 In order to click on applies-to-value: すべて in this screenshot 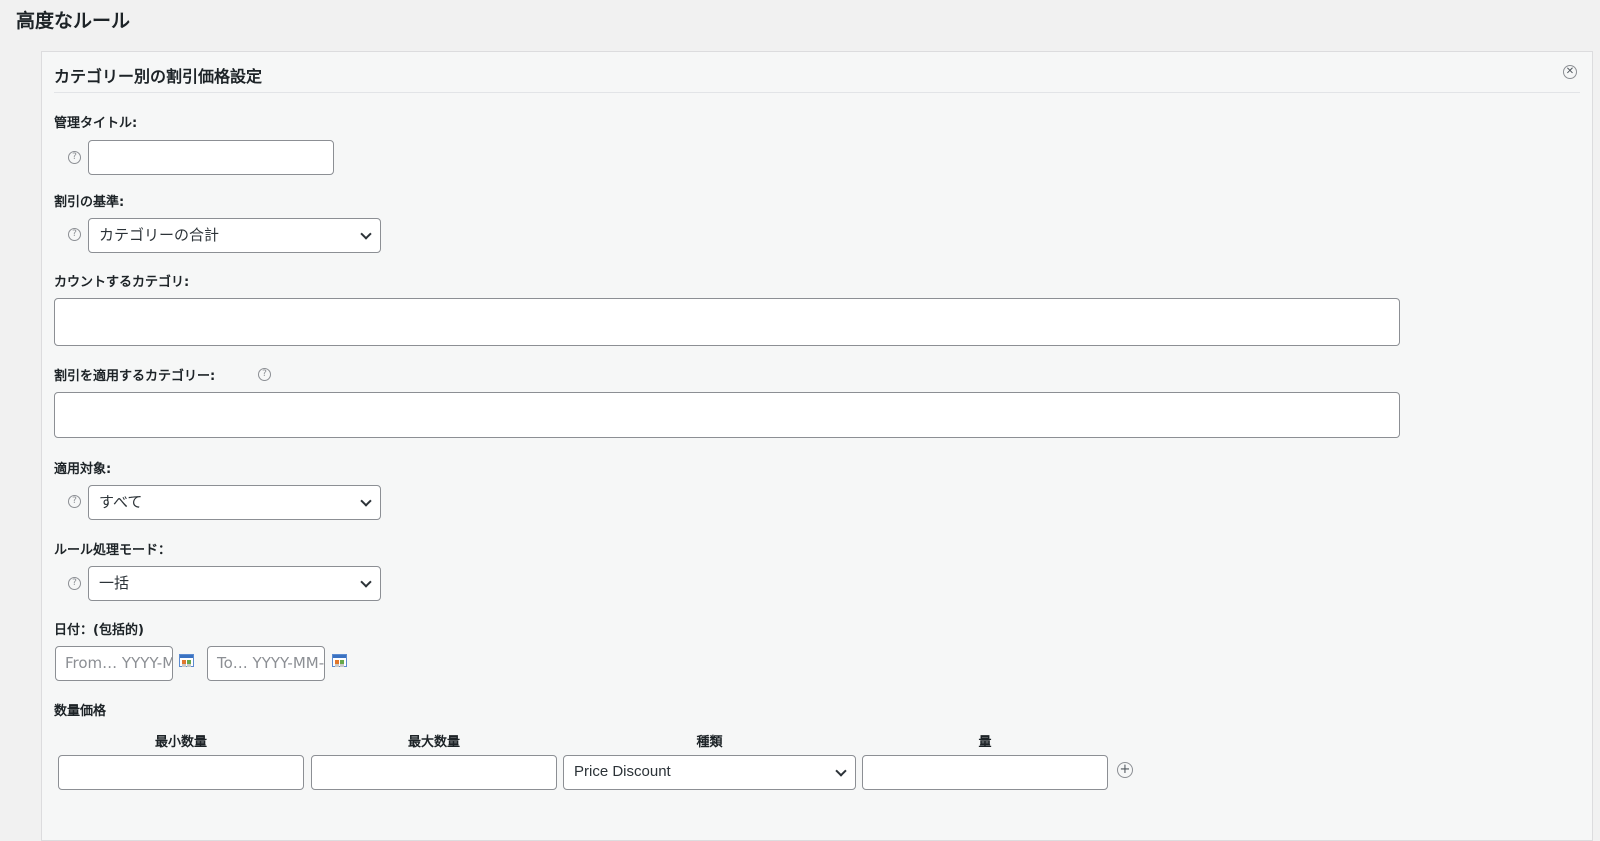, I will do `click(121, 502)`.